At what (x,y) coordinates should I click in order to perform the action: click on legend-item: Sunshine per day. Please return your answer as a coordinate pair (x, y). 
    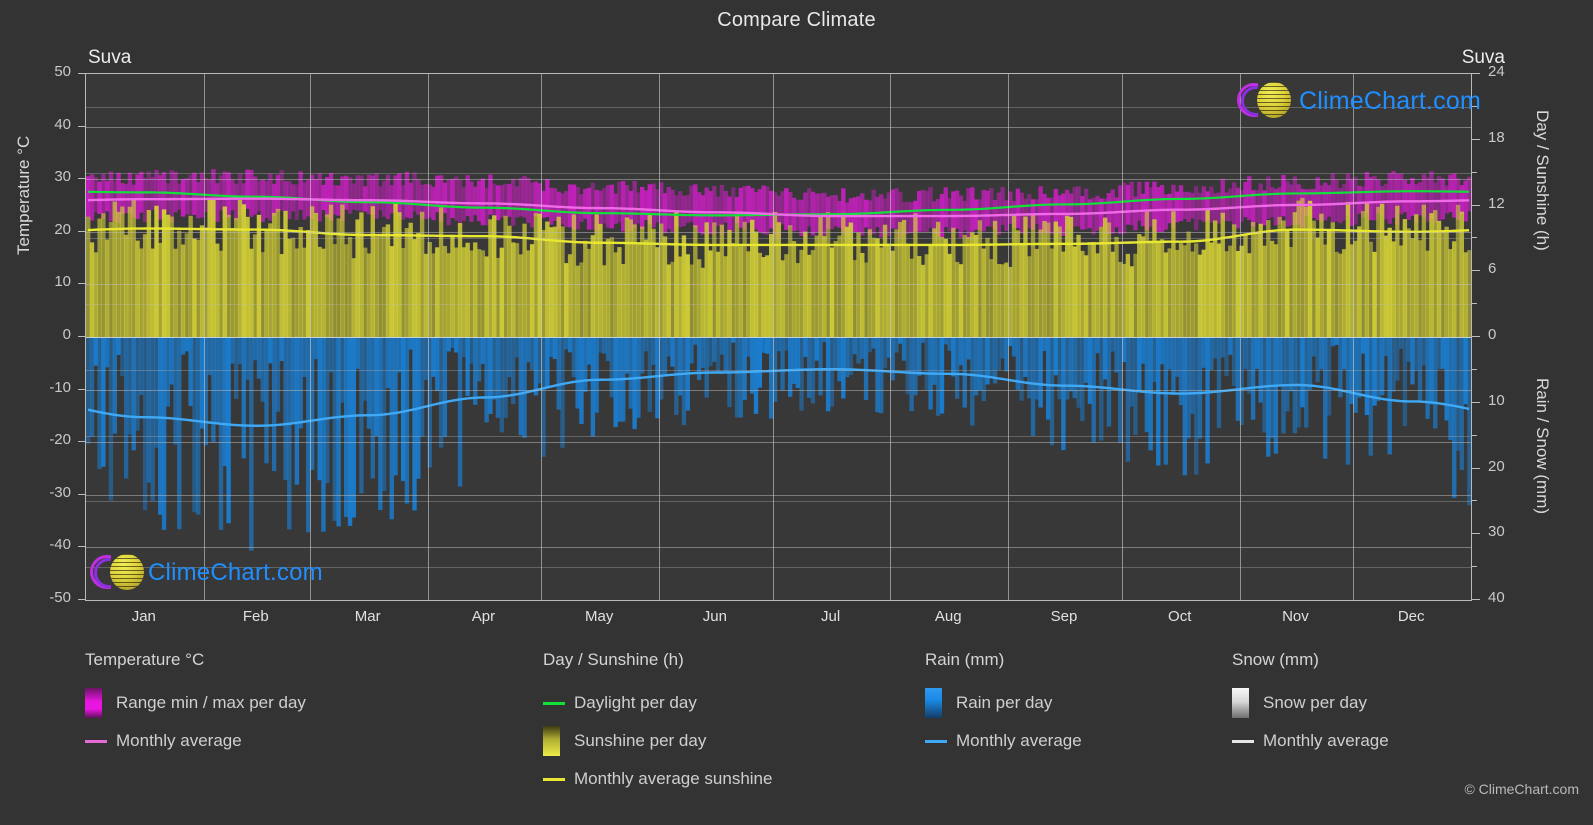
    Looking at the image, I should click on (657, 741).